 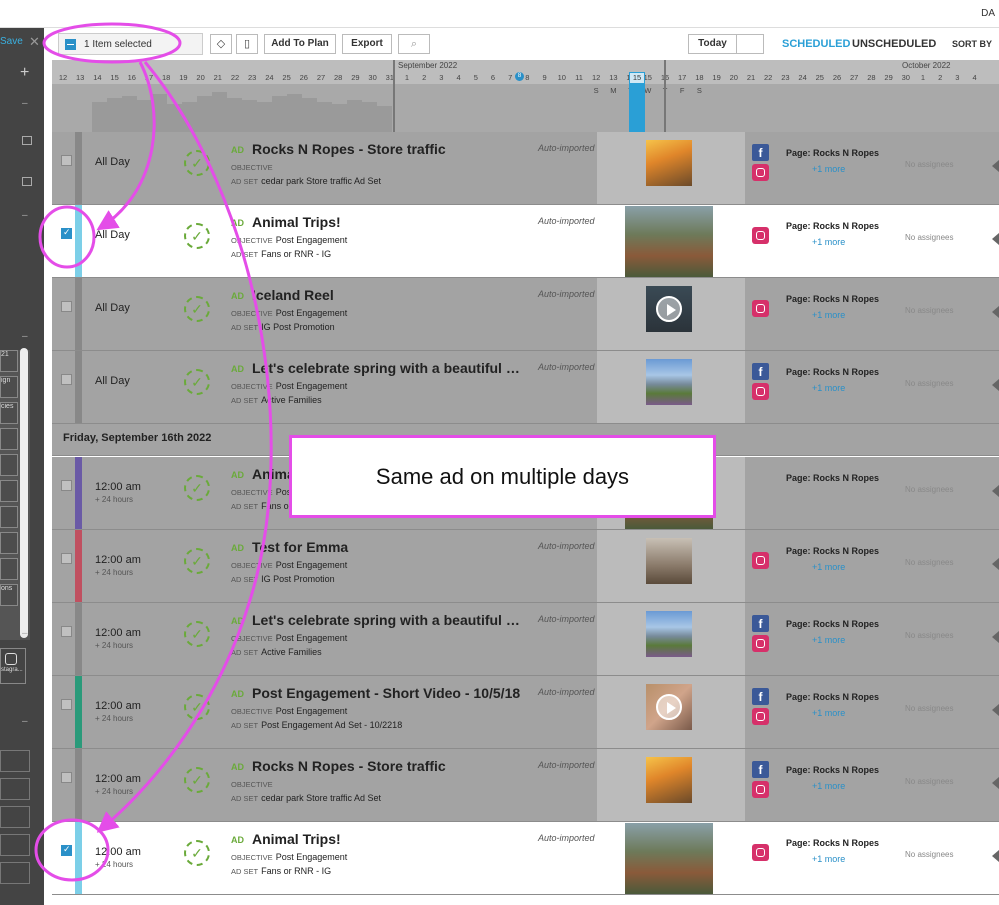 I want to click on timeline-day: 24, so click(x=803, y=77).